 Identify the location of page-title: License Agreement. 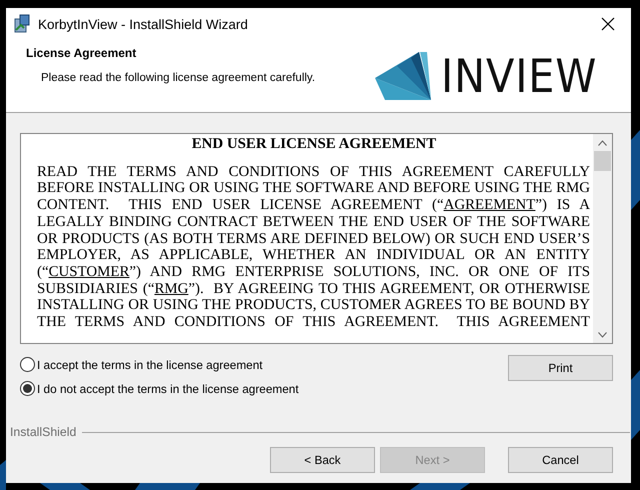
(82, 53).